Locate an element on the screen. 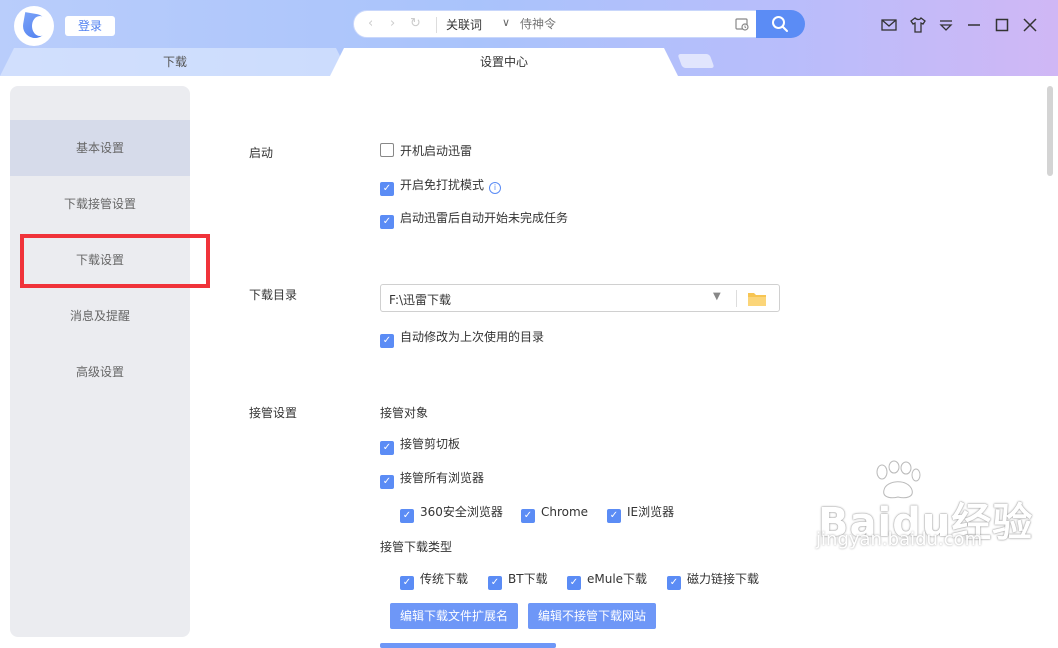 The image size is (1058, 648). search-input is located at coordinates (620, 24).